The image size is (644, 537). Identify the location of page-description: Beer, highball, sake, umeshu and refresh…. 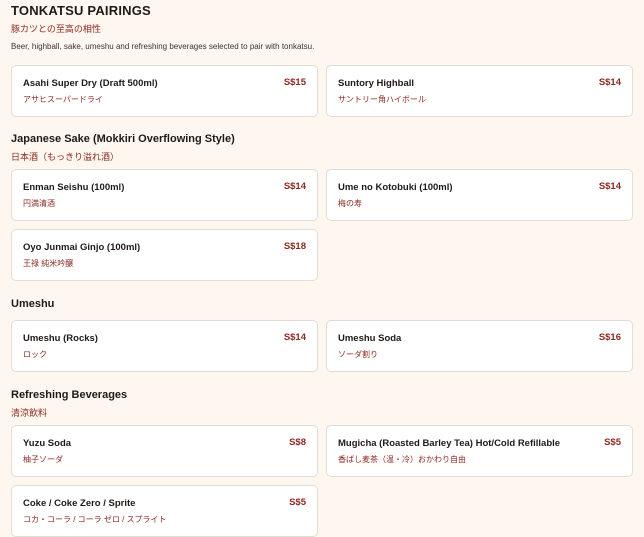
(163, 46).